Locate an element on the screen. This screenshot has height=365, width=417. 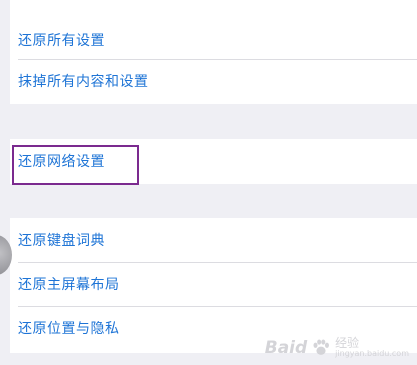
reset-location-privacy-label: 还原位置与隐私 is located at coordinates (69, 329).